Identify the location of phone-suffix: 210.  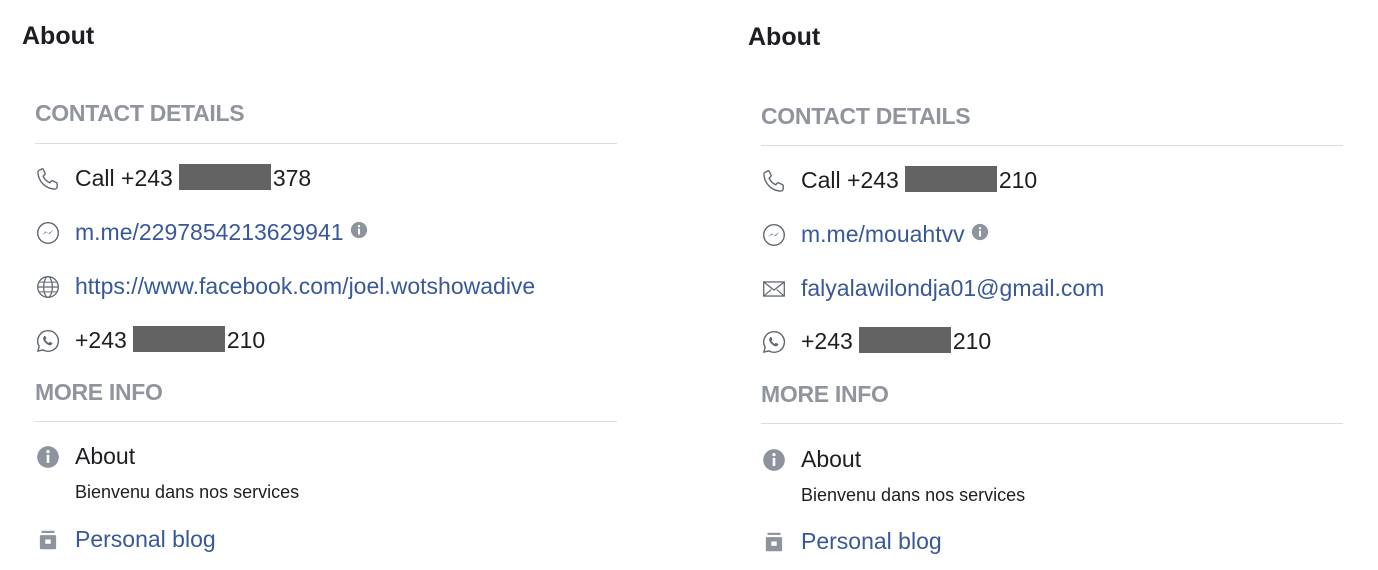
(1018, 180).